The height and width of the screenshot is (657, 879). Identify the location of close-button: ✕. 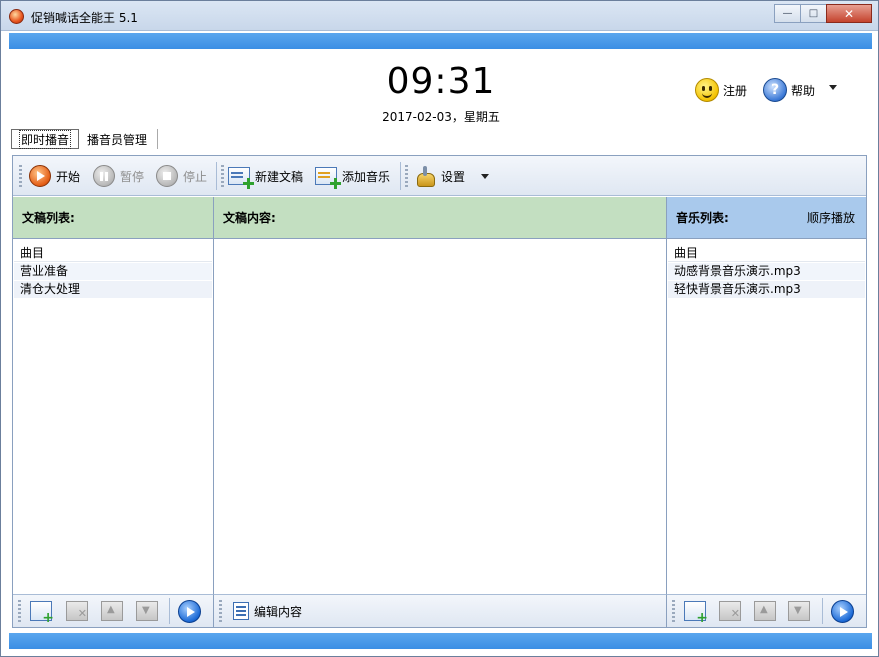
(849, 13).